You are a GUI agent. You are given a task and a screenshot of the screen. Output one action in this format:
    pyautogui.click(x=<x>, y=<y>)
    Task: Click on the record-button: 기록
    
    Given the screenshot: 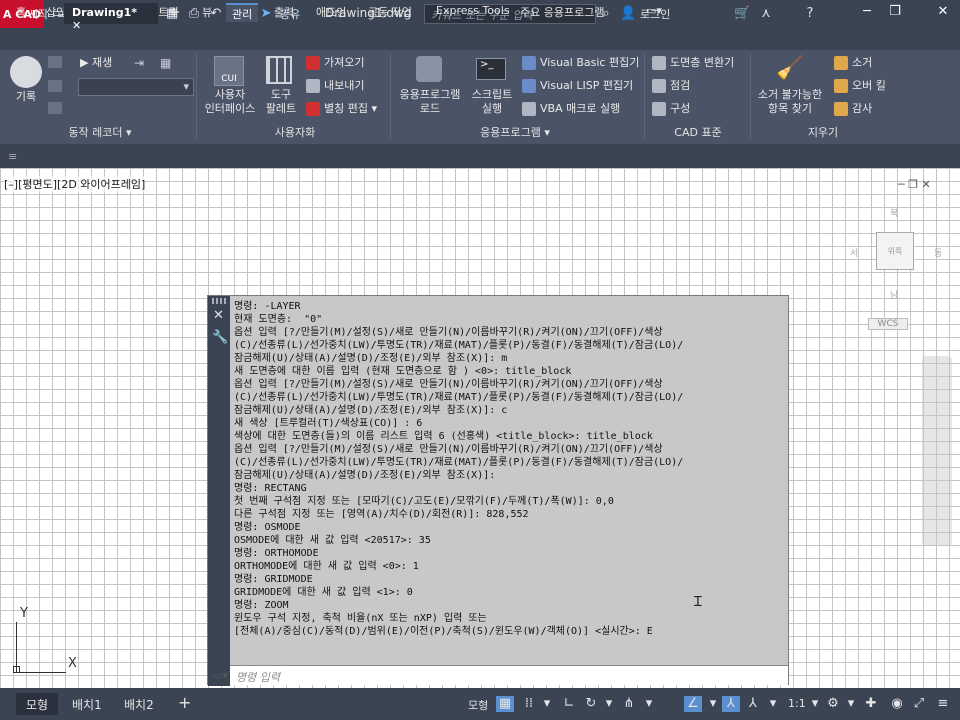 What is the action you would take?
    pyautogui.click(x=26, y=97)
    